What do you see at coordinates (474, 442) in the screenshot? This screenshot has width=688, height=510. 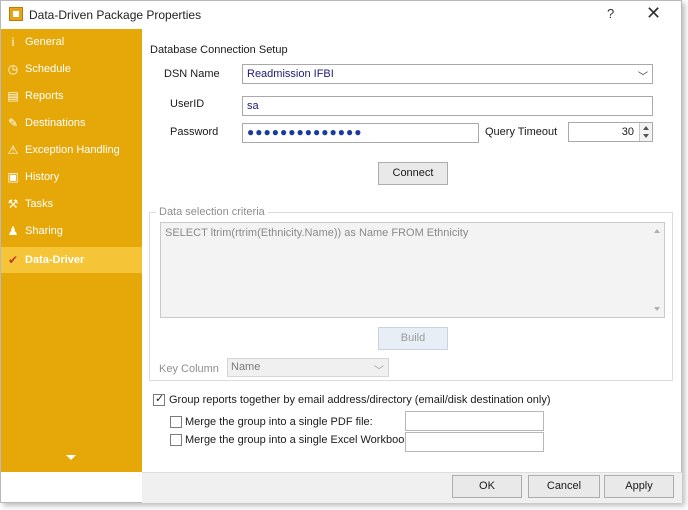 I see `merge-excel-input` at bounding box center [474, 442].